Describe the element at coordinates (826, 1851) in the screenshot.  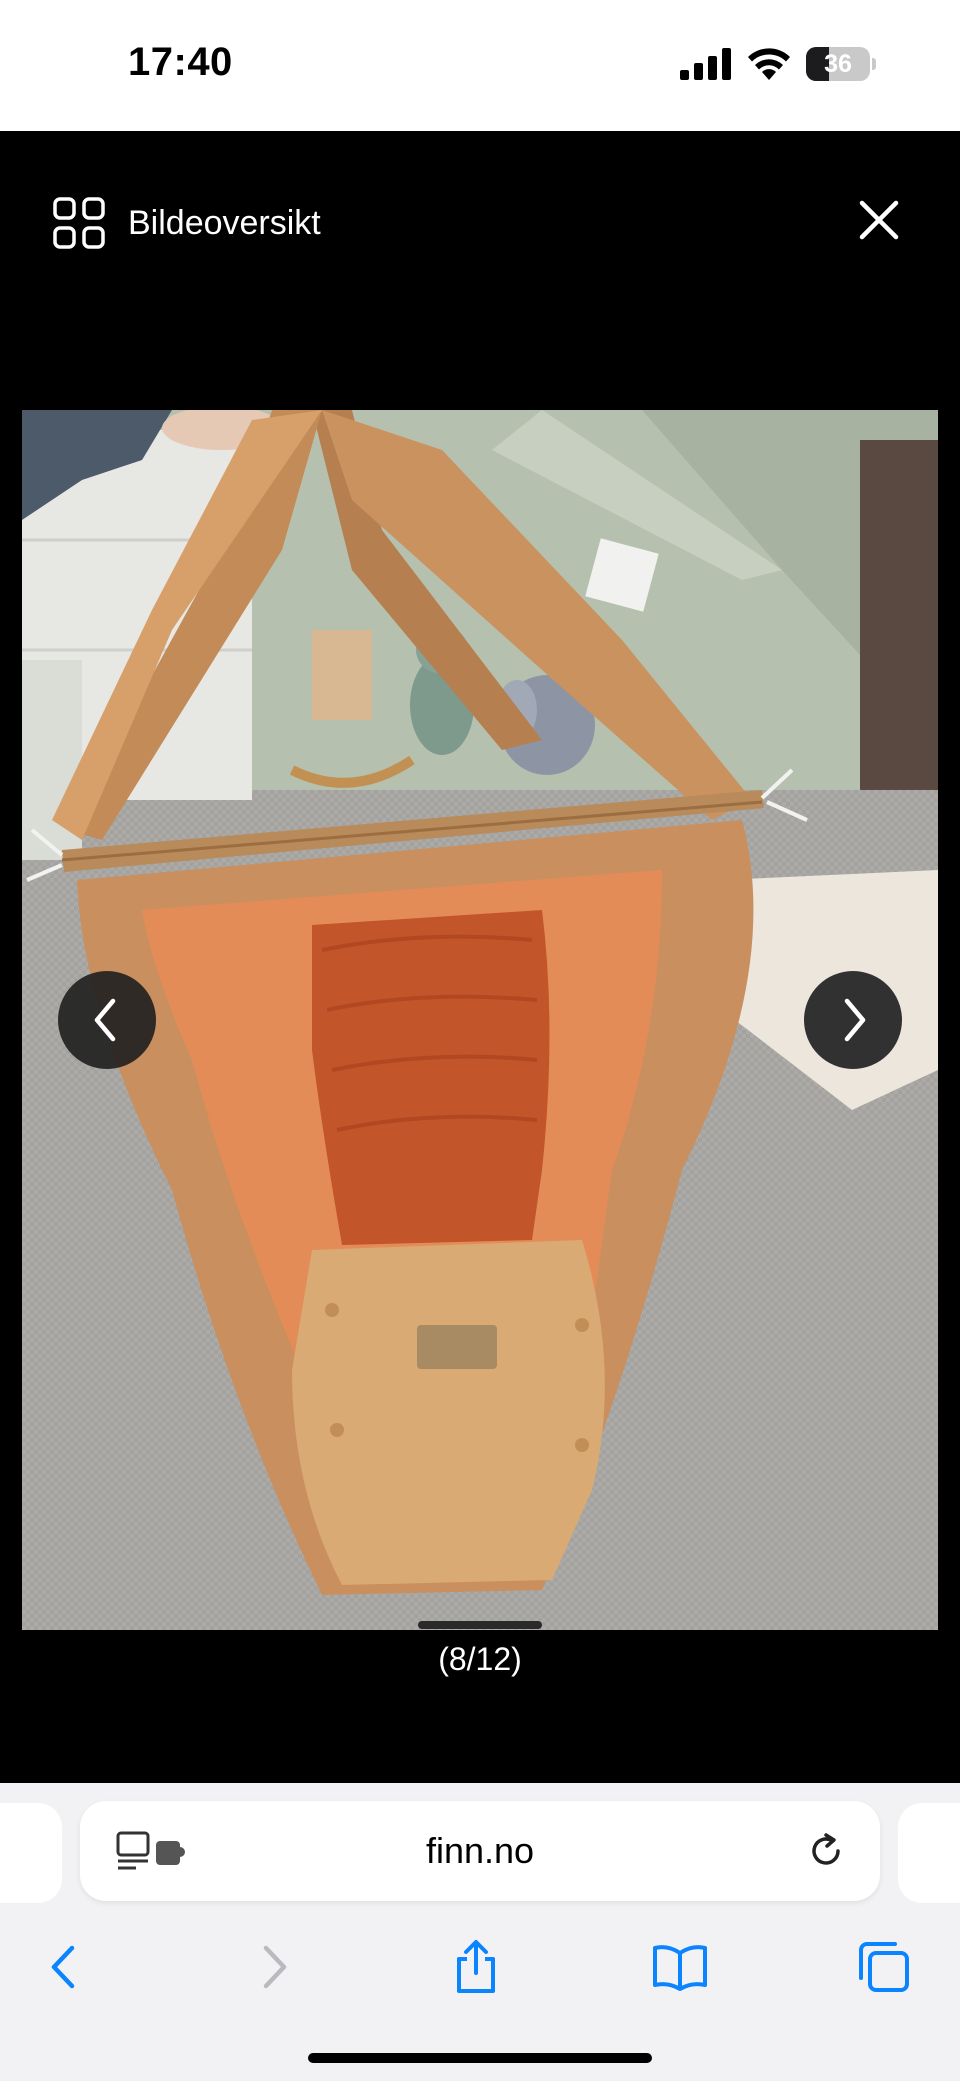
I see `reload-icon` at that location.